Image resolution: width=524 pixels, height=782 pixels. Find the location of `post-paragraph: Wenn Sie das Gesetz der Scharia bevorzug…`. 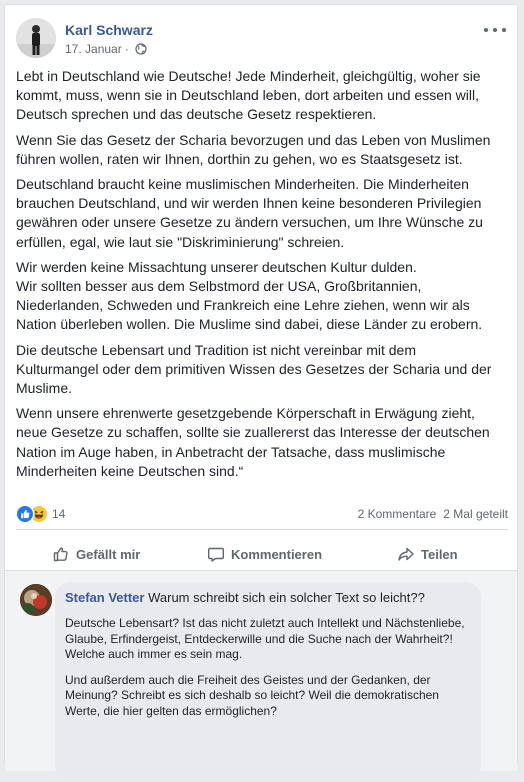

post-paragraph: Wenn Sie das Gesetz der Scharia bevorzug… is located at coordinates (253, 149).